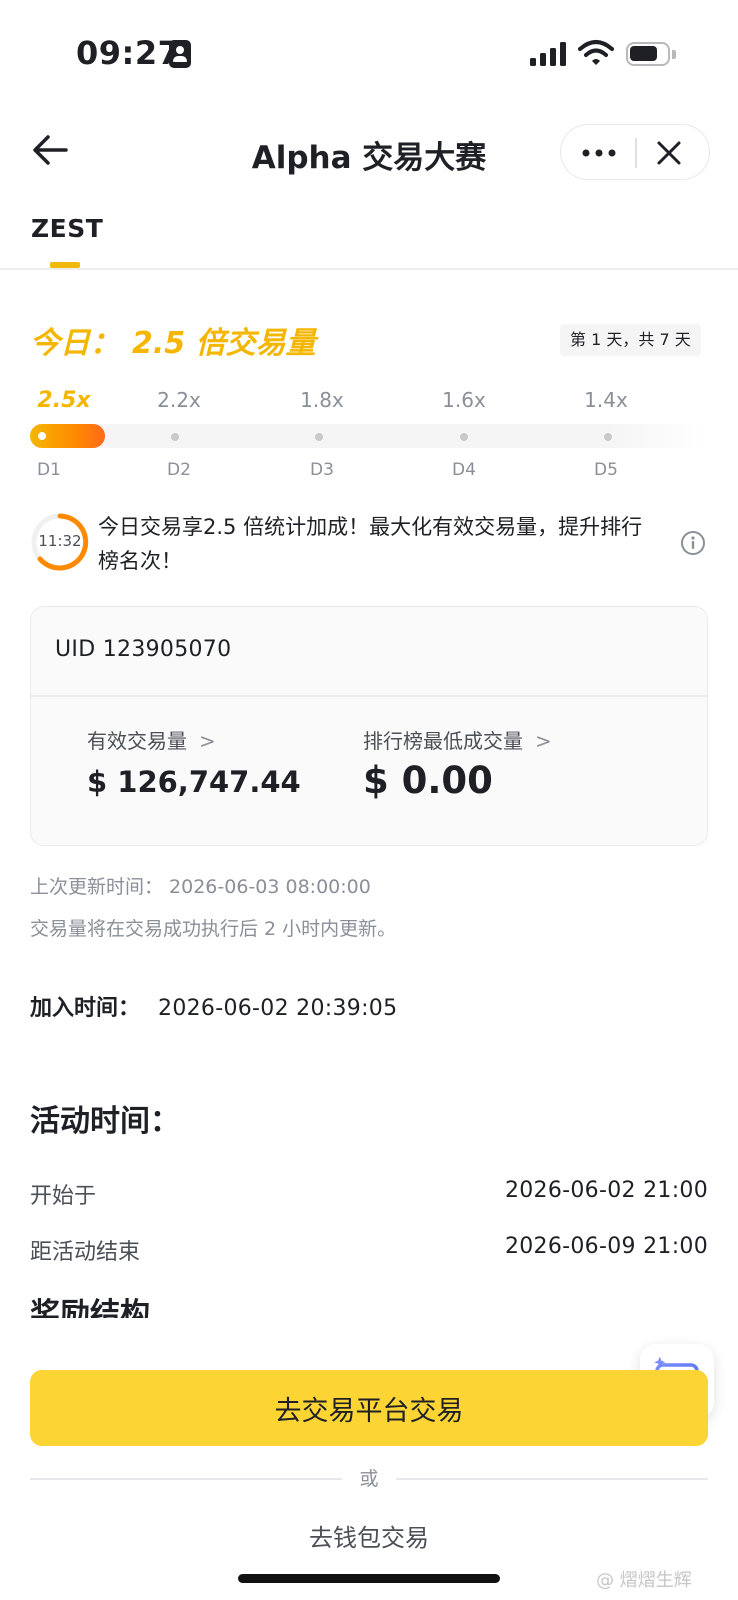 The height and width of the screenshot is (1600, 738). I want to click on update-note: 交易量将在交易成功执行后 2 小时内更新。, so click(213, 929).